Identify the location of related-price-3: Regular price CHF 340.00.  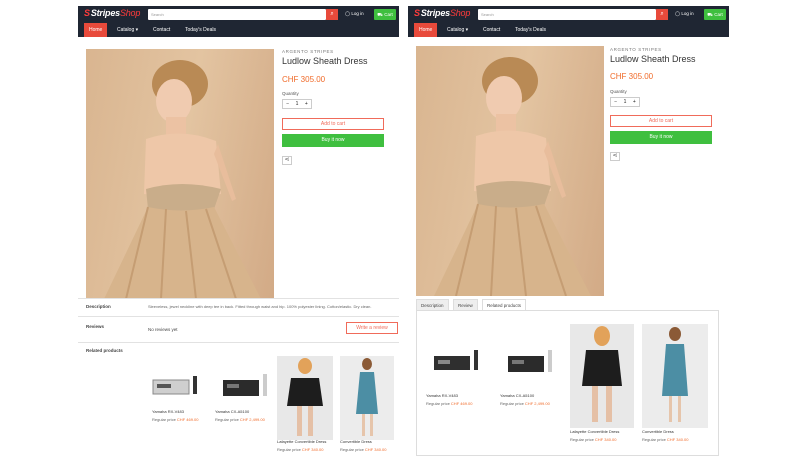
(593, 439).